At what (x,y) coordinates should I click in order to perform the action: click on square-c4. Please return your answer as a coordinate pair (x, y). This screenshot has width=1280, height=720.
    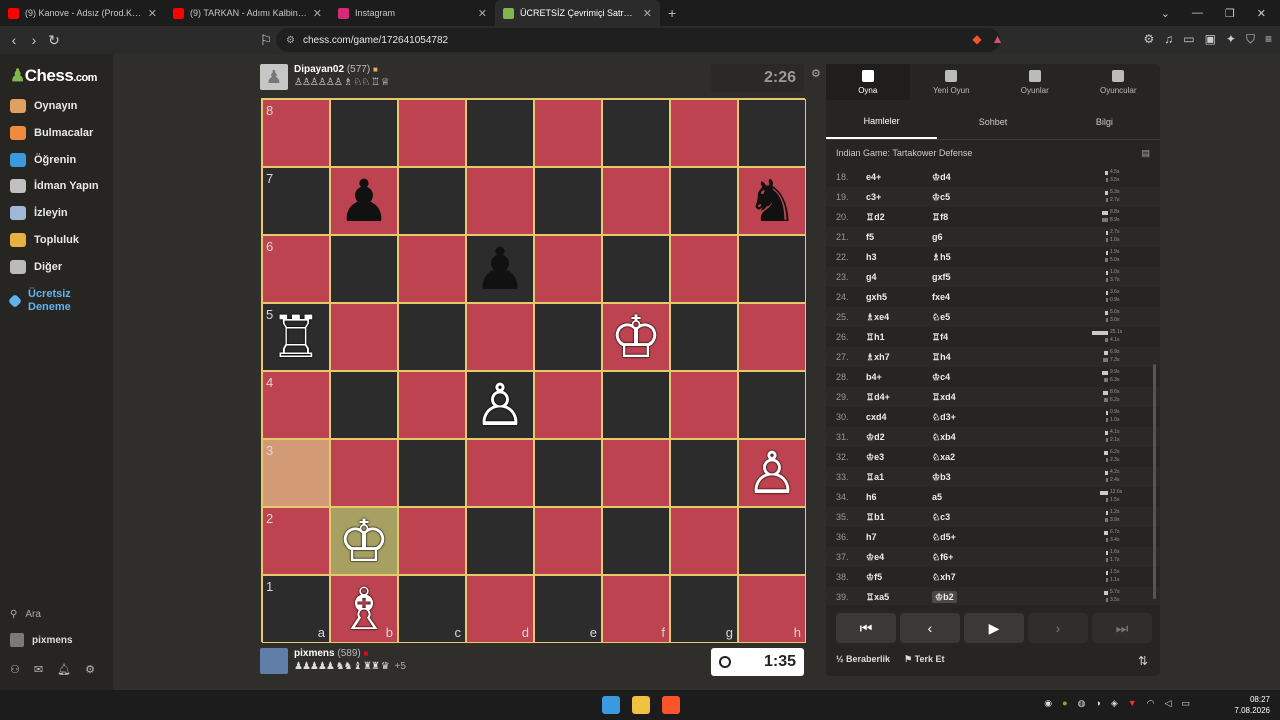
    Looking at the image, I should click on (432, 405).